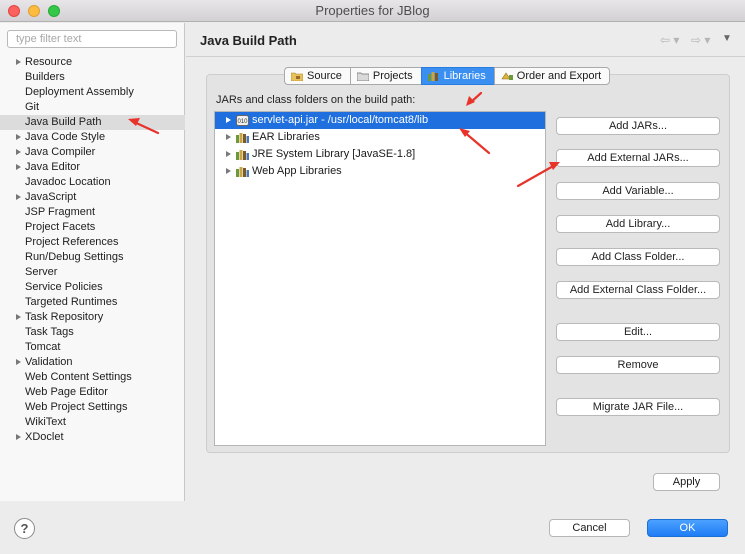  Describe the element at coordinates (92, 272) in the screenshot. I see `sidebar-item-server: Server` at that location.